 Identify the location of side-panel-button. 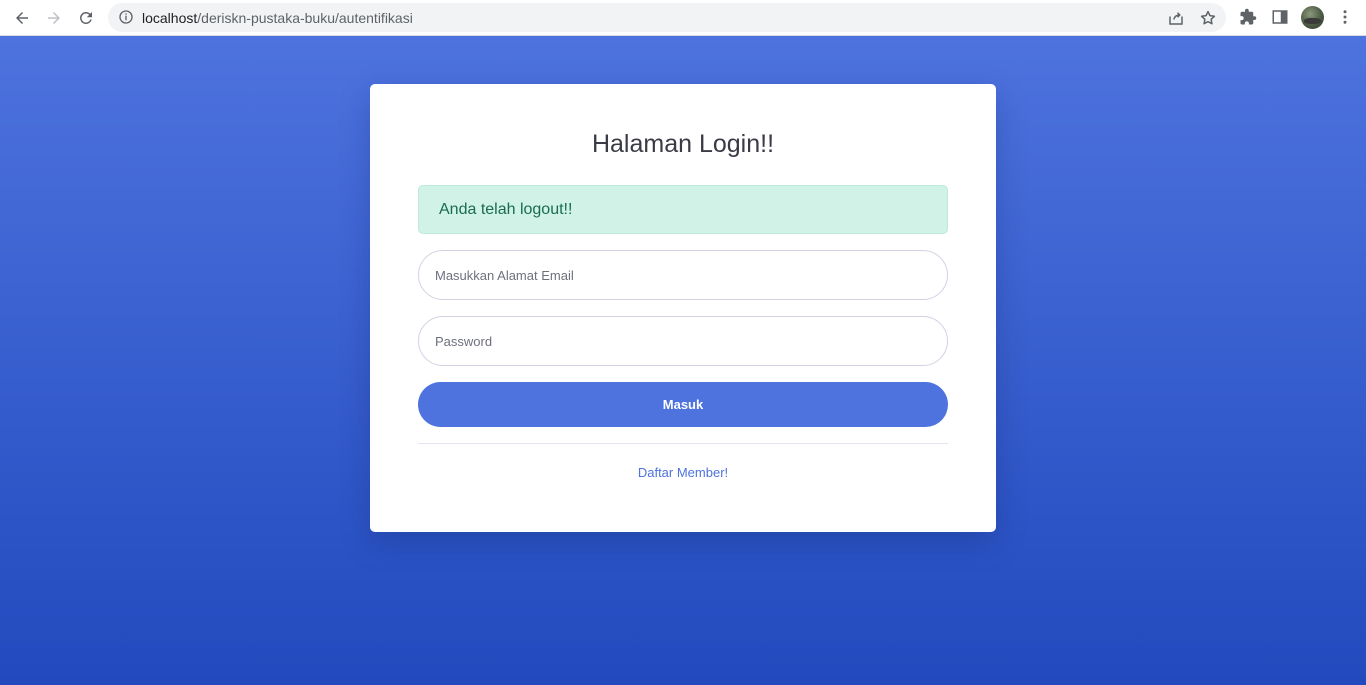
(1280, 17).